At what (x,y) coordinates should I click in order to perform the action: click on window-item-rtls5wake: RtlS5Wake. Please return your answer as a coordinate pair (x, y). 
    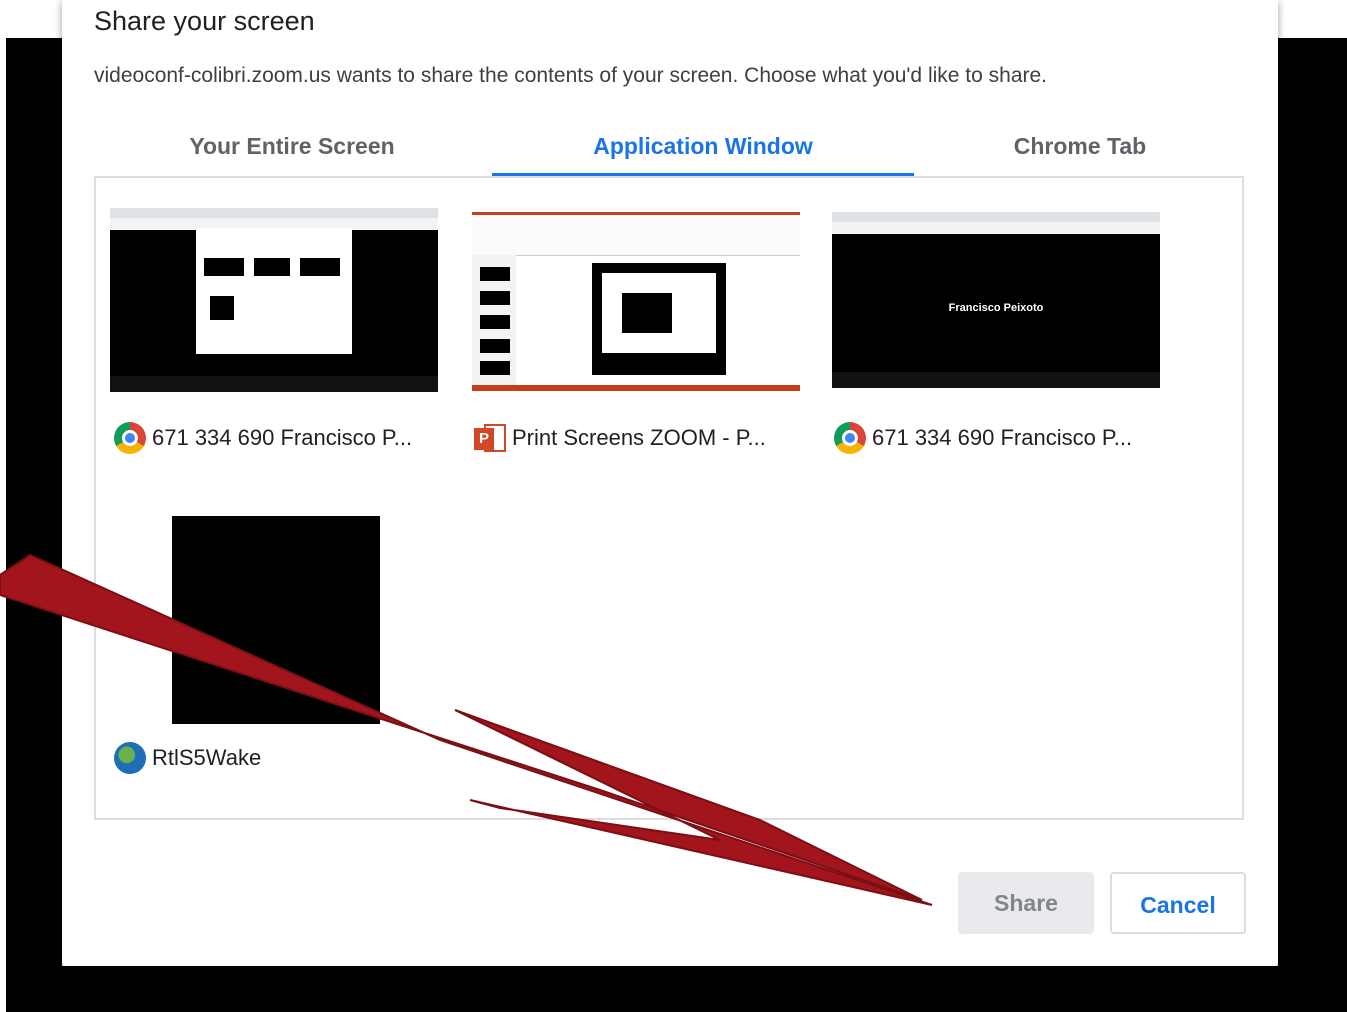
    Looking at the image, I should click on (275, 651).